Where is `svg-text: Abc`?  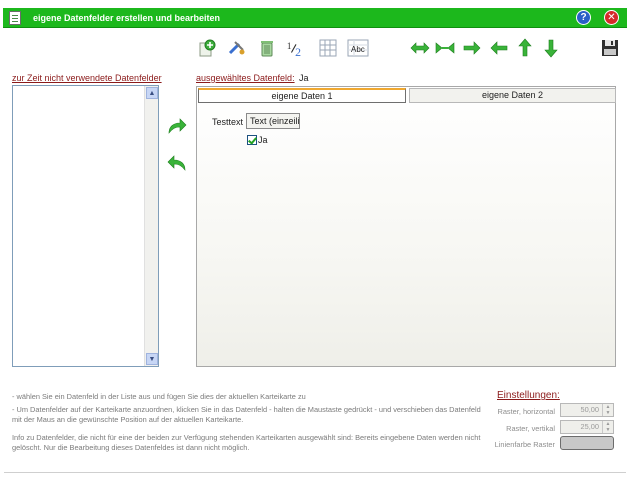 svg-text: Abc is located at coordinates (358, 49).